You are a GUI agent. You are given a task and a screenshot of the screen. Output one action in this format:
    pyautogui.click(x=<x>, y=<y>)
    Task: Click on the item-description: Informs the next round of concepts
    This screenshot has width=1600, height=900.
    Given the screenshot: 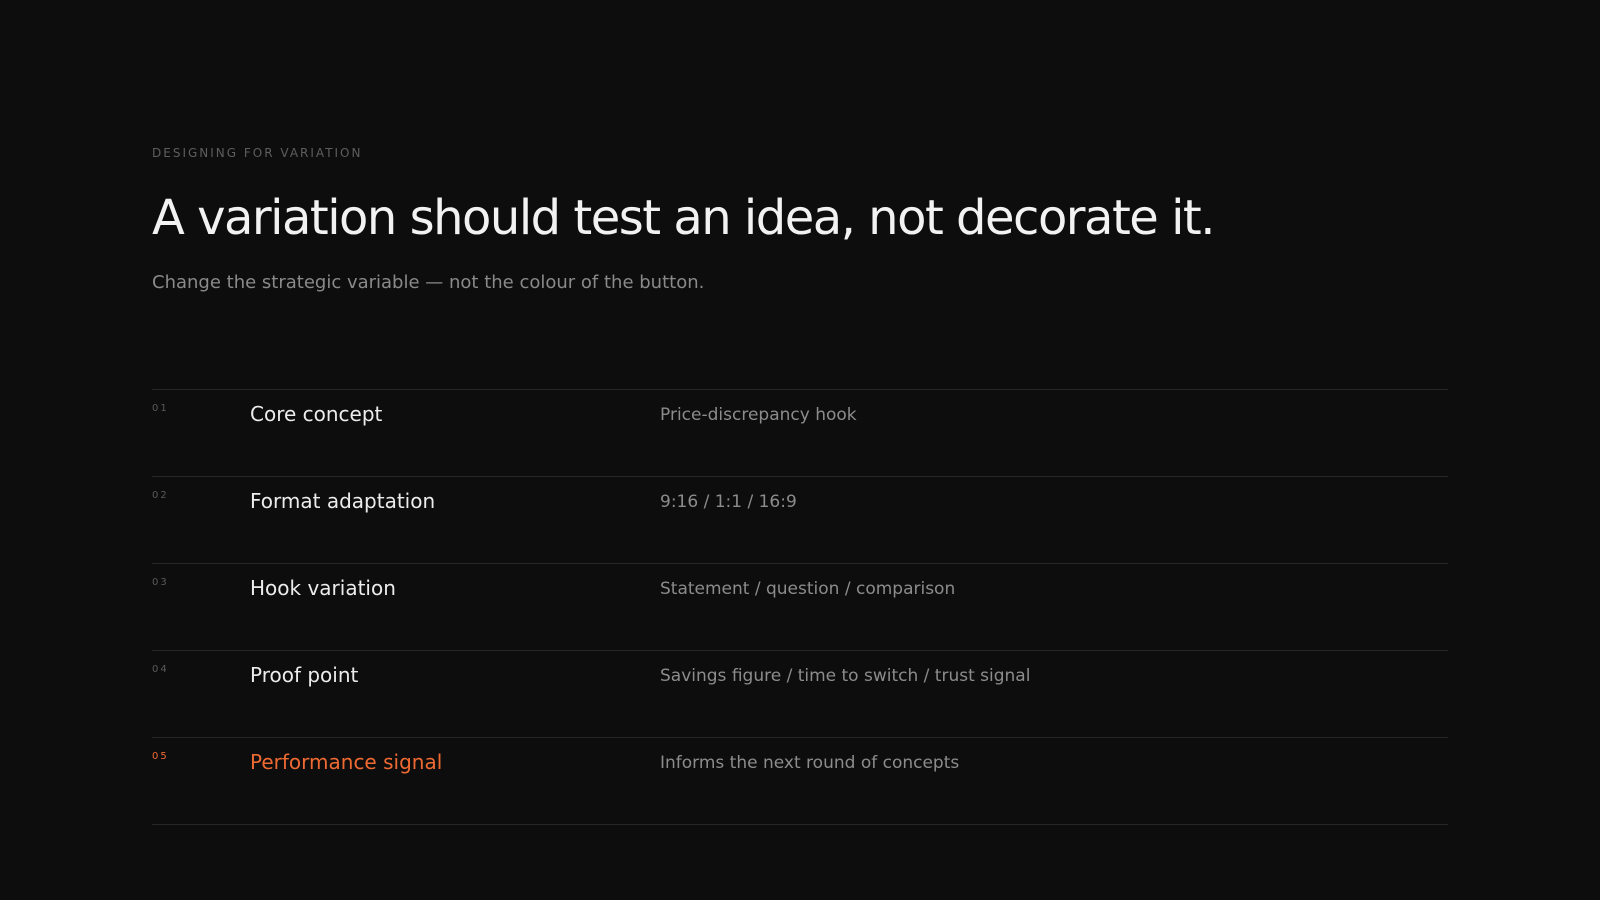 What is the action you would take?
    pyautogui.click(x=810, y=763)
    